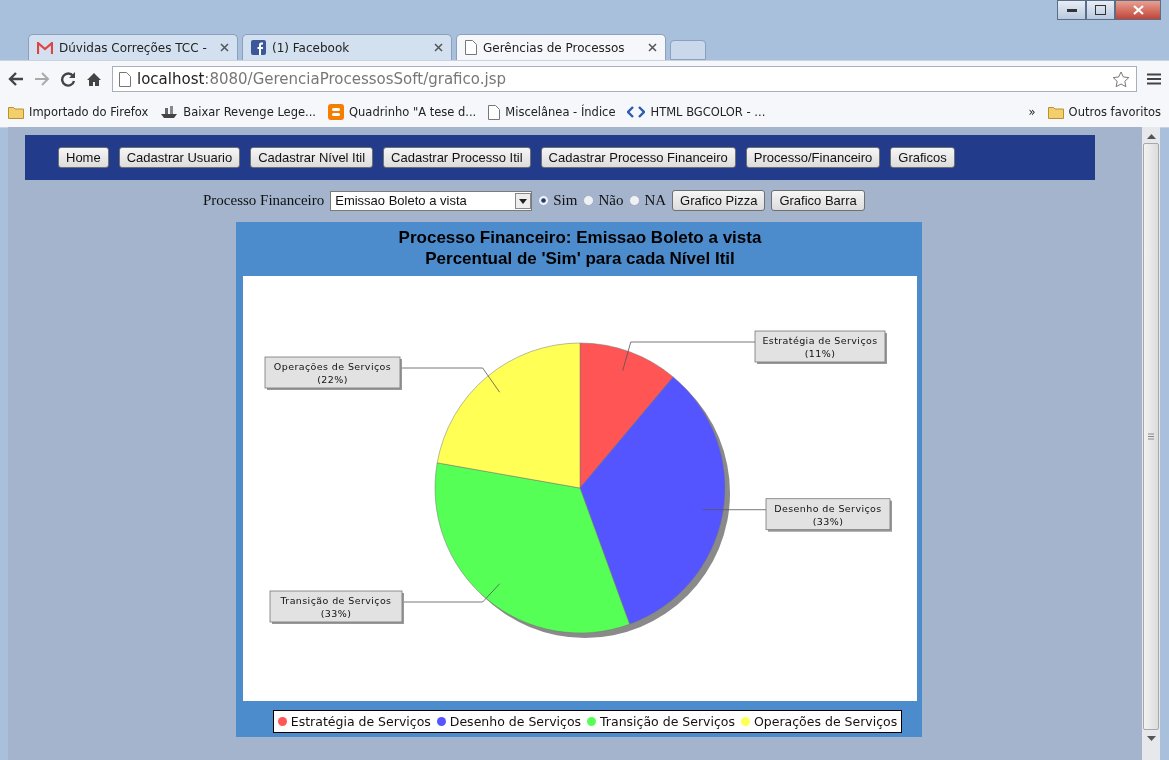  I want to click on overflow-chevron: », so click(1032, 112).